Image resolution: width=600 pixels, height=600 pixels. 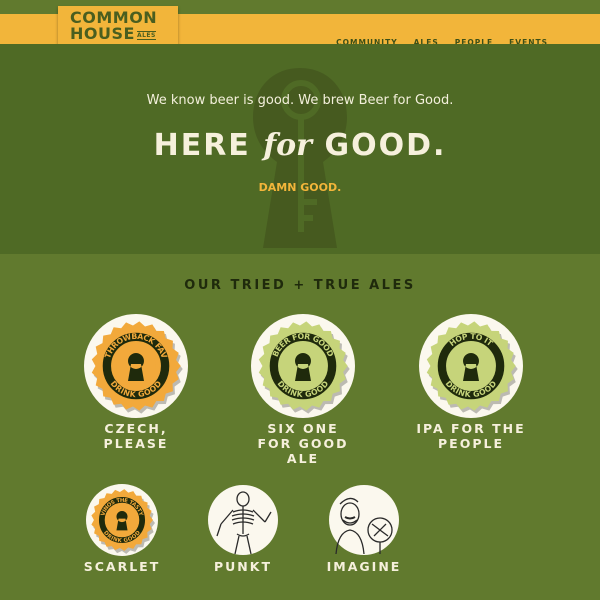 What do you see at coordinates (300, 285) in the screenshot?
I see `ales-section-title: OUR TRIED + TRUE ALES` at bounding box center [300, 285].